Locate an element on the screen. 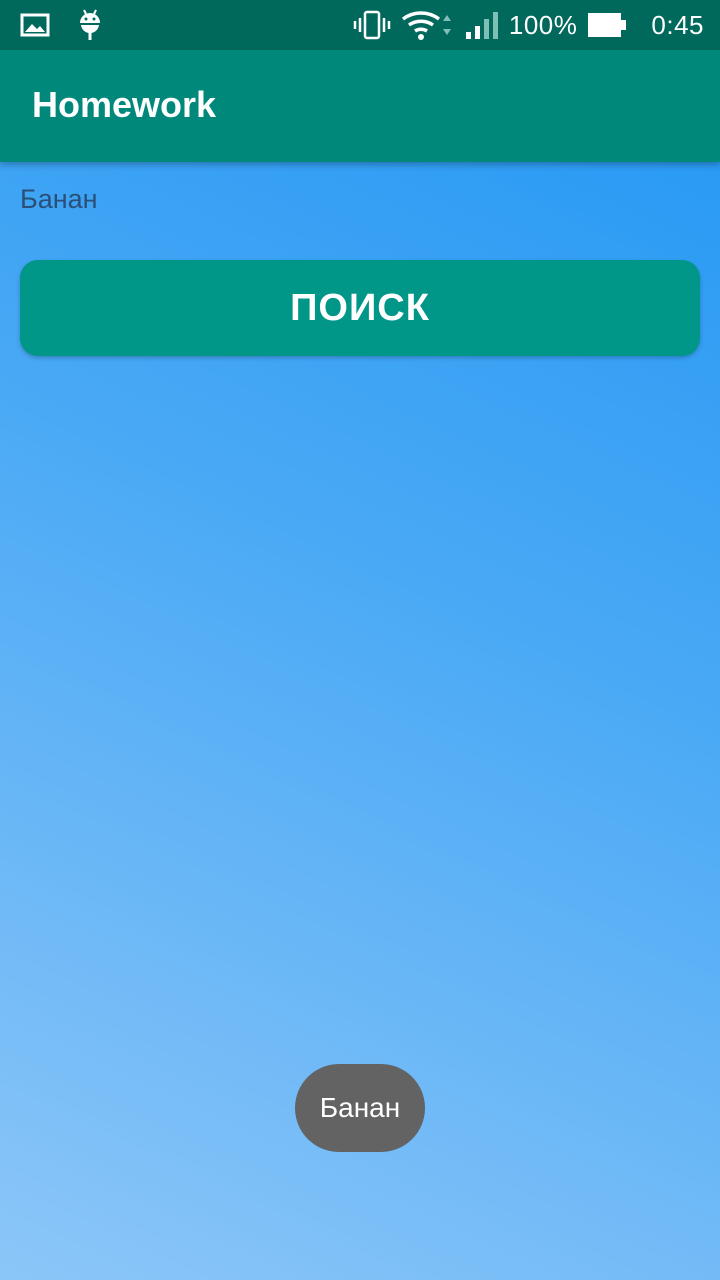 The height and width of the screenshot is (1280, 720). status-bar: 100% 0:45 is located at coordinates (360, 25).